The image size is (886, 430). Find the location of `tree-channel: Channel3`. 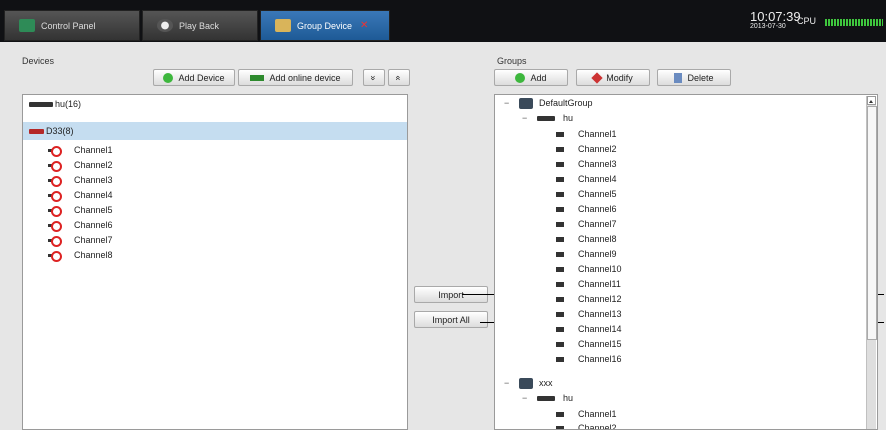

tree-channel: Channel3 is located at coordinates (80, 180).